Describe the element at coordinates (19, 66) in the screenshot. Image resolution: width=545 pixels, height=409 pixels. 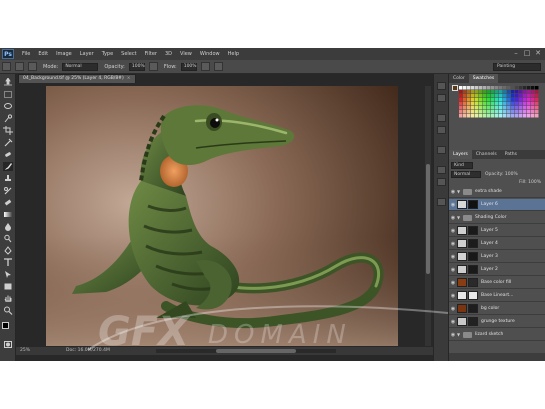
I see `brush-size-icon` at that location.